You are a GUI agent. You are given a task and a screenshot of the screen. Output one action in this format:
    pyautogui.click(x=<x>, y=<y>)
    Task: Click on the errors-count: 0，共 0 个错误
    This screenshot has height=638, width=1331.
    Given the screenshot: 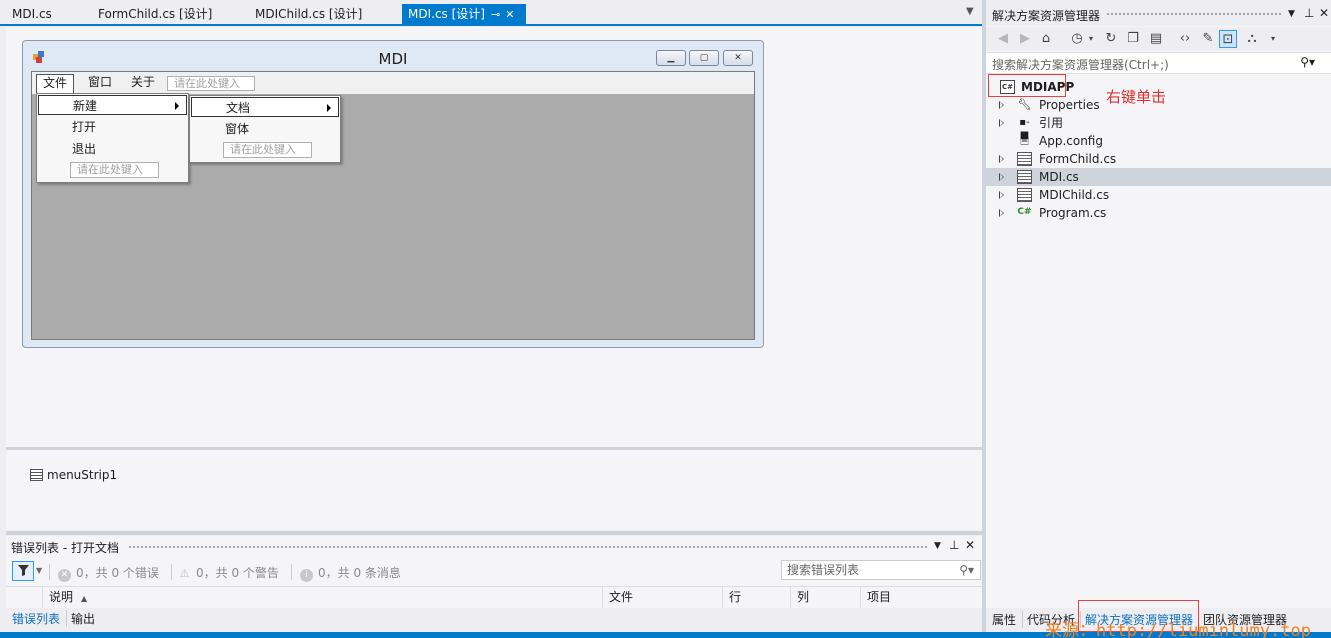 What is the action you would take?
    pyautogui.click(x=117, y=573)
    